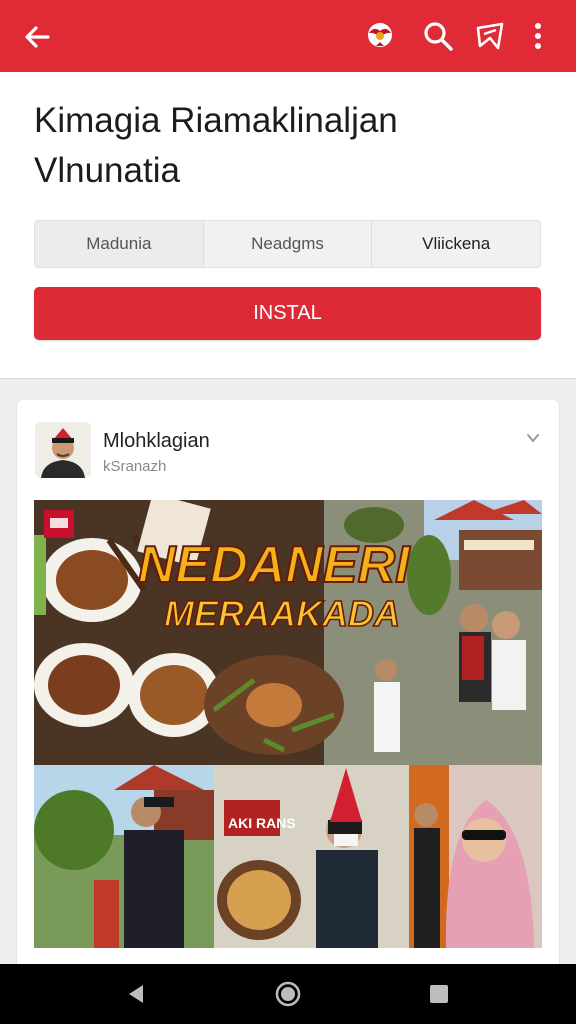 The height and width of the screenshot is (1024, 576). I want to click on avatar, so click(63, 450).